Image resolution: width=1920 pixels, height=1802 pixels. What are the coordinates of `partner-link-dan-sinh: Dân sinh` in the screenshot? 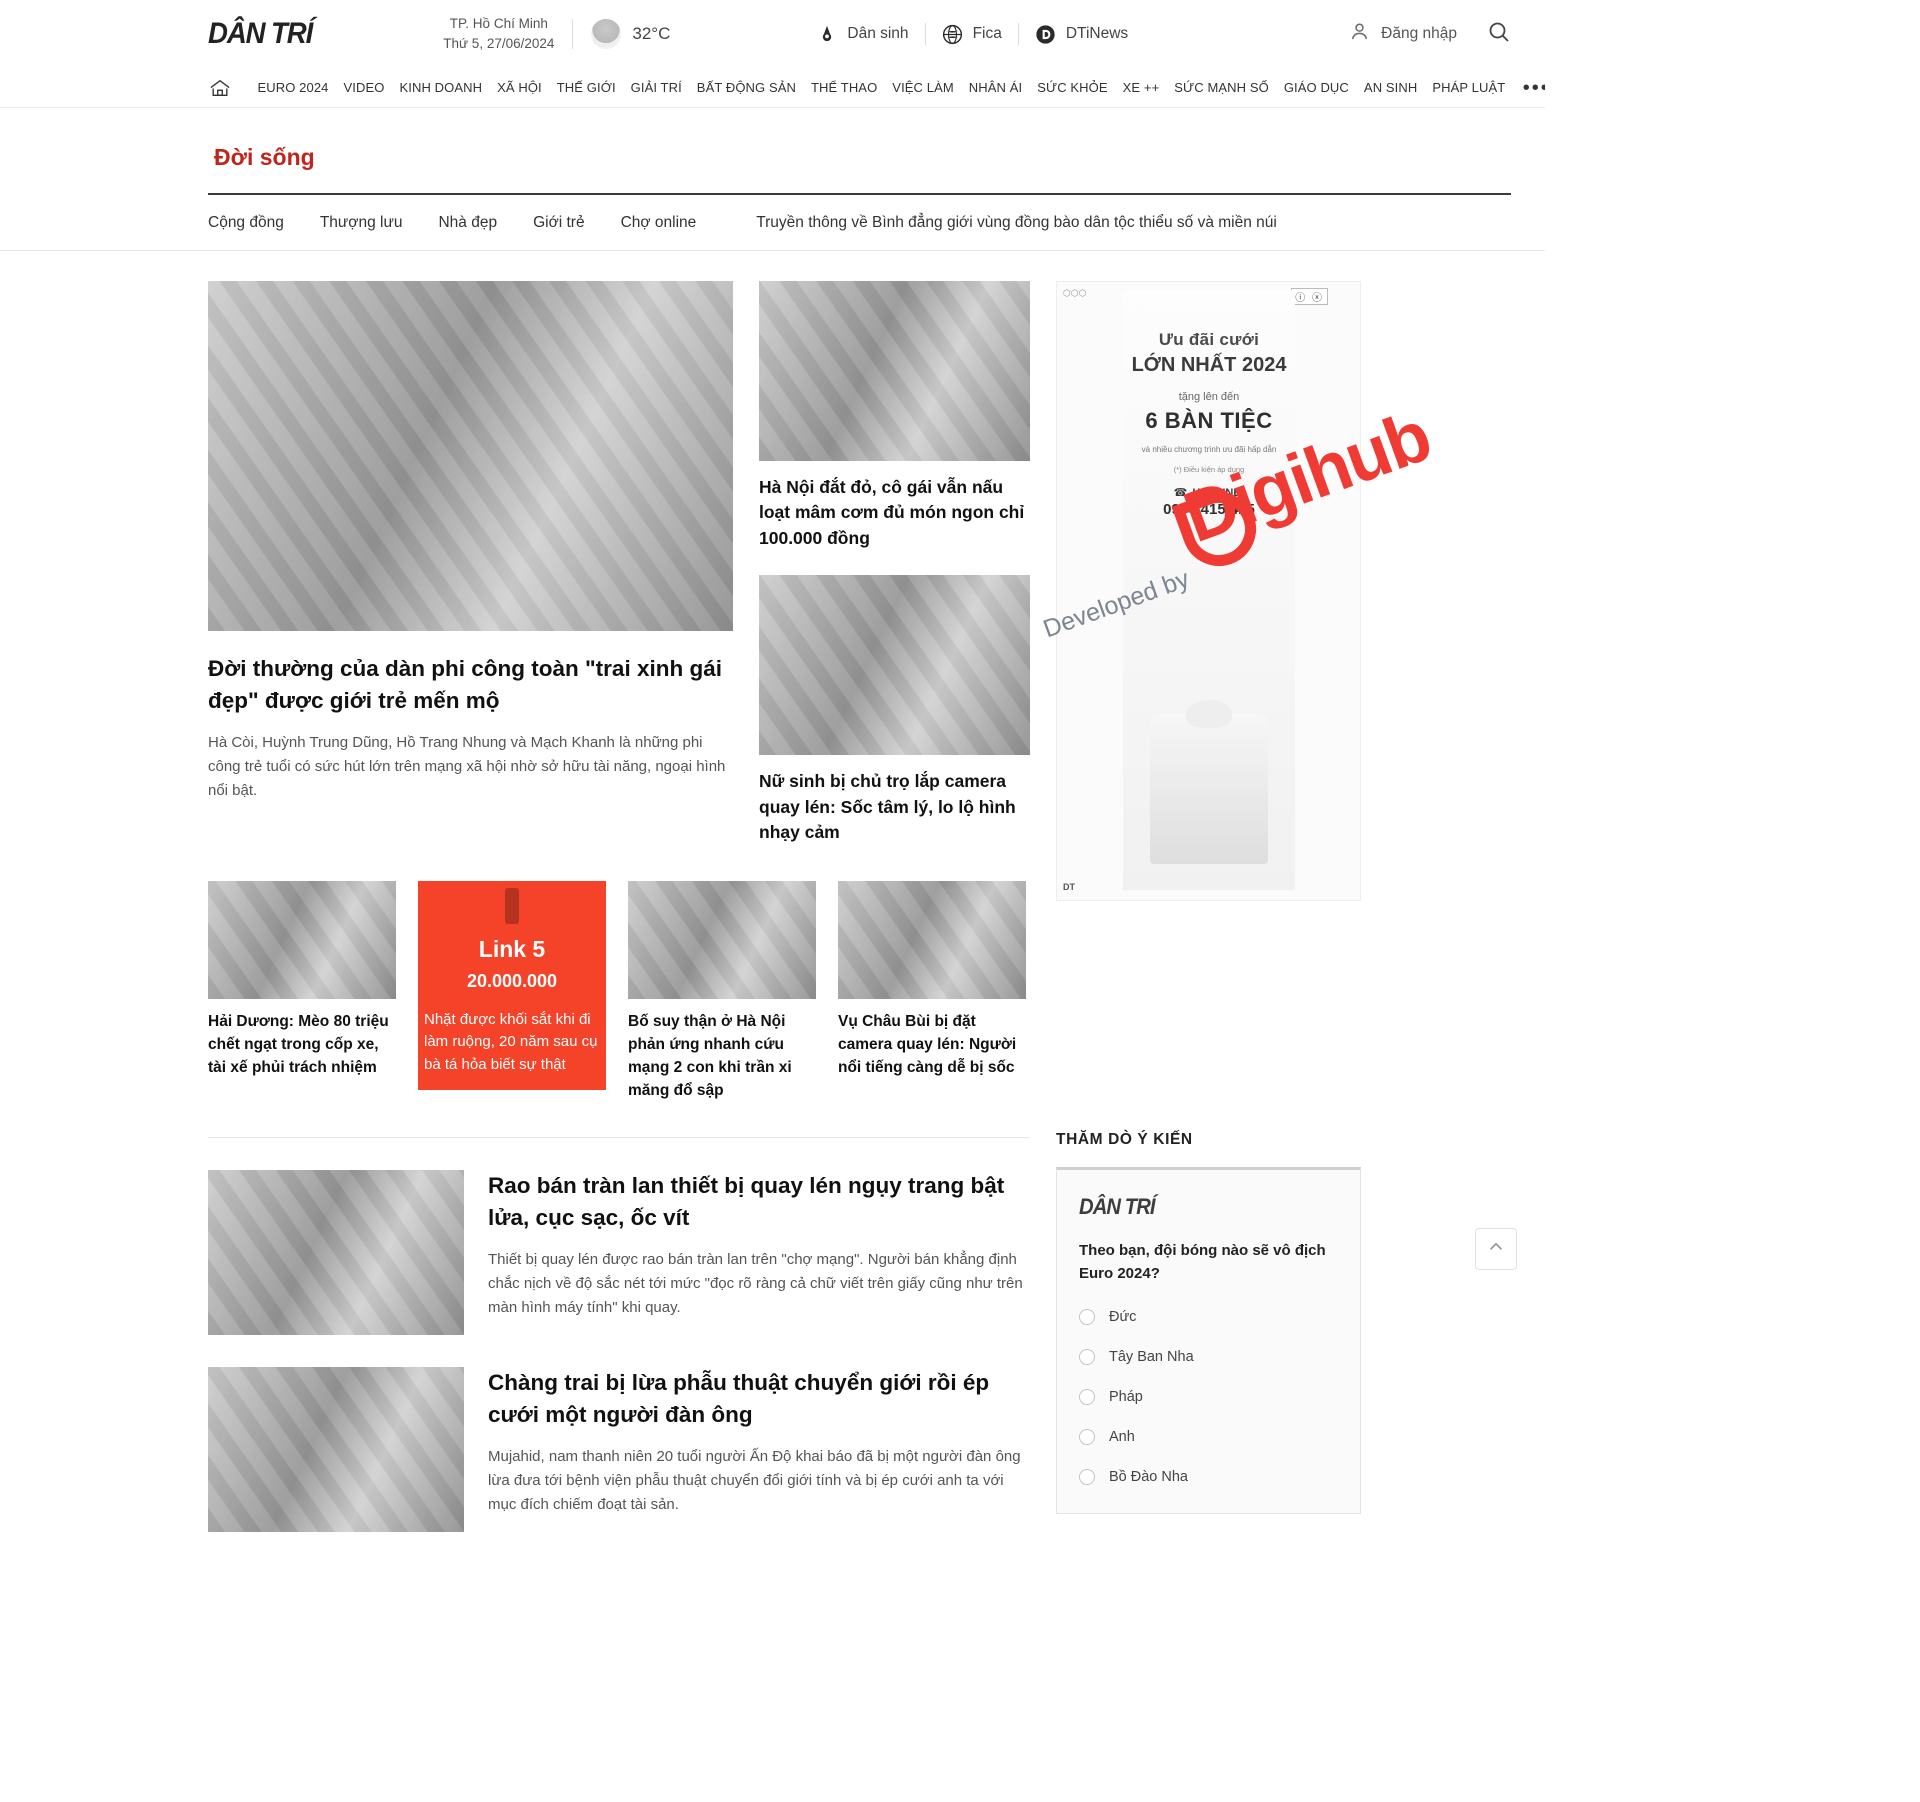 It's located at (862, 34).